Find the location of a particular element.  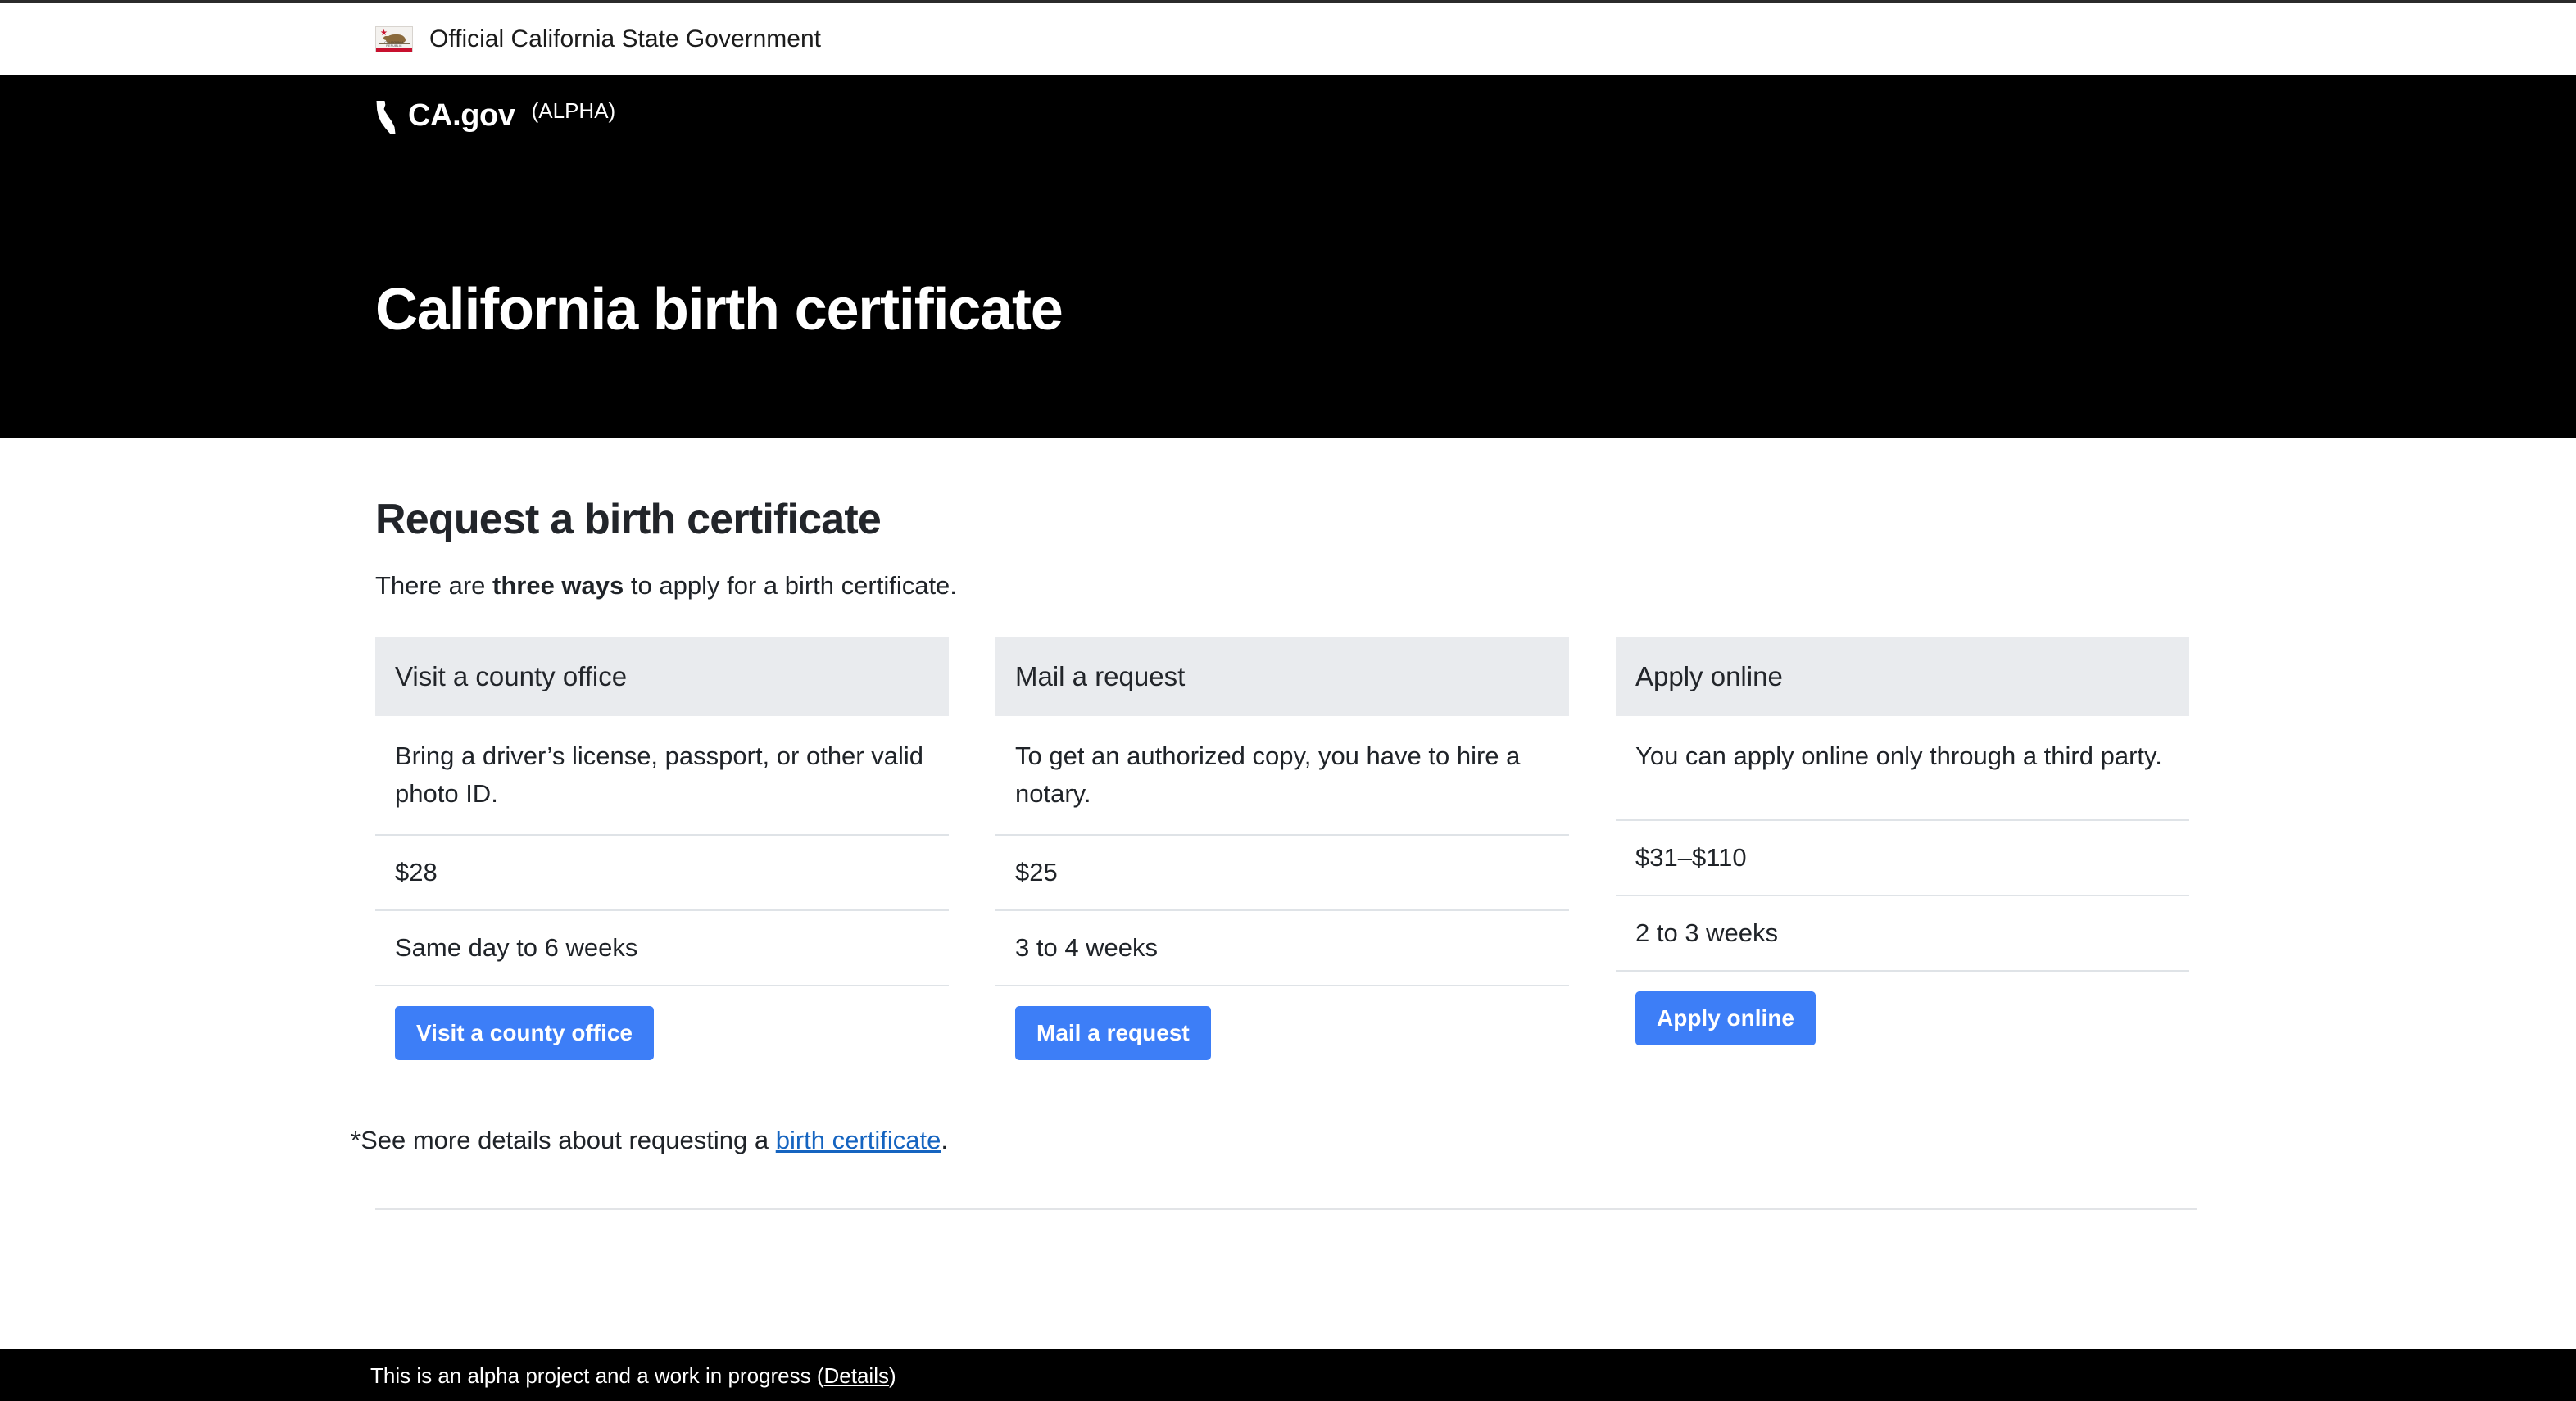

intro-text-before: There are is located at coordinates (434, 585).